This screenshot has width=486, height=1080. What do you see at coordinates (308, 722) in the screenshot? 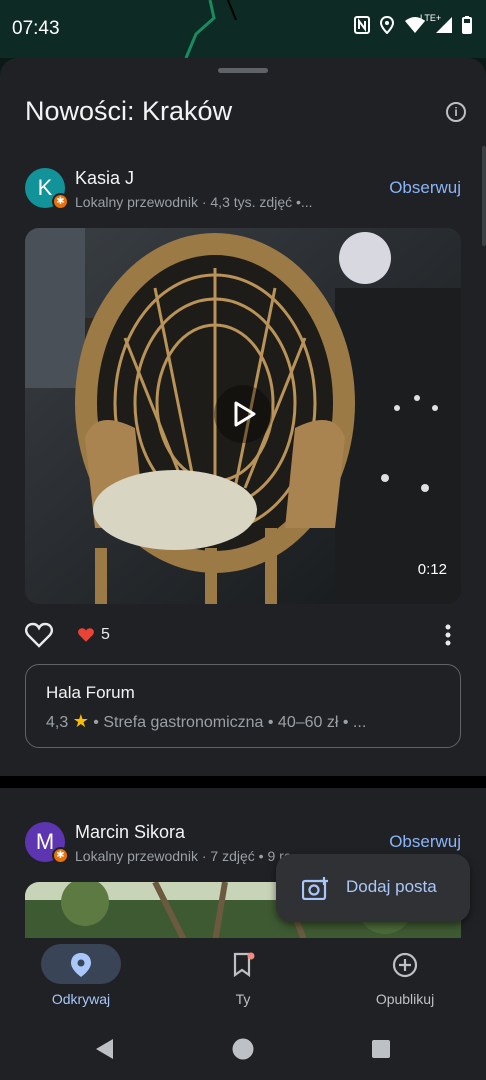
I see `place-price: 40–60 zł` at bounding box center [308, 722].